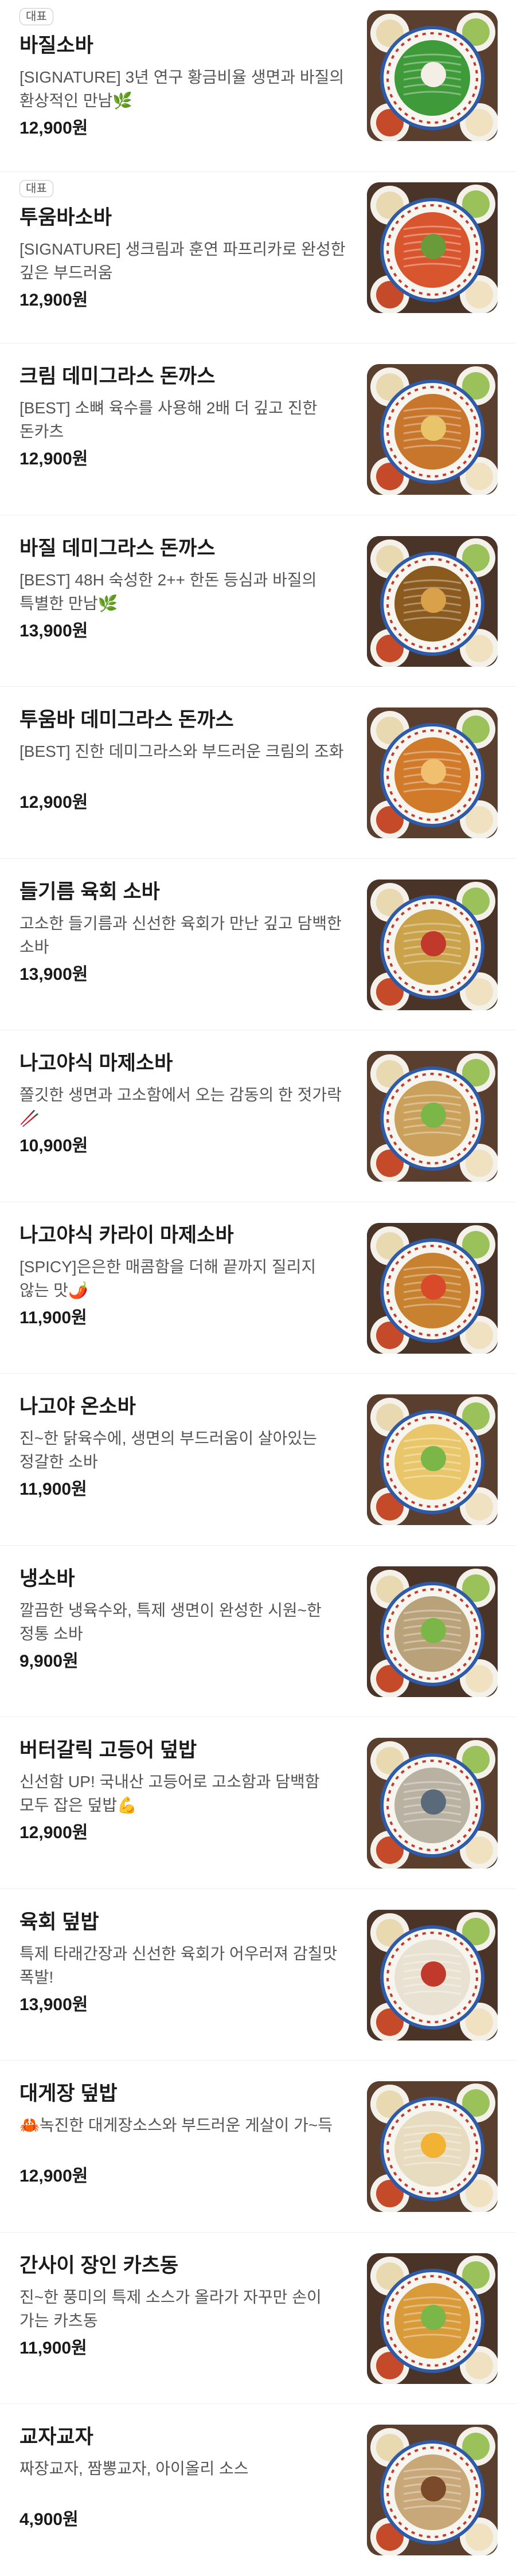  I want to click on menu-item-name: 냉소바, so click(47, 1578).